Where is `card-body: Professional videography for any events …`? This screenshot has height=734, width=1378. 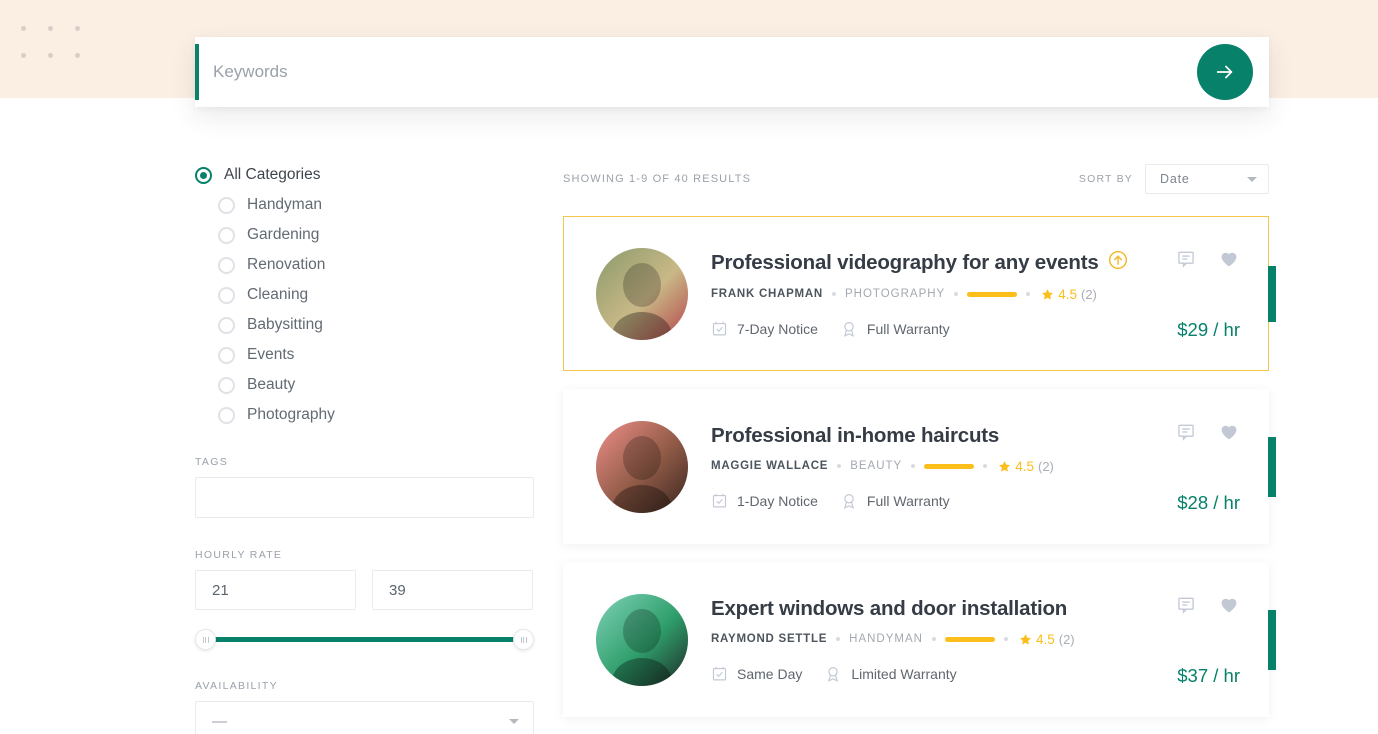
card-body: Professional videography for any events … is located at coordinates (926, 294).